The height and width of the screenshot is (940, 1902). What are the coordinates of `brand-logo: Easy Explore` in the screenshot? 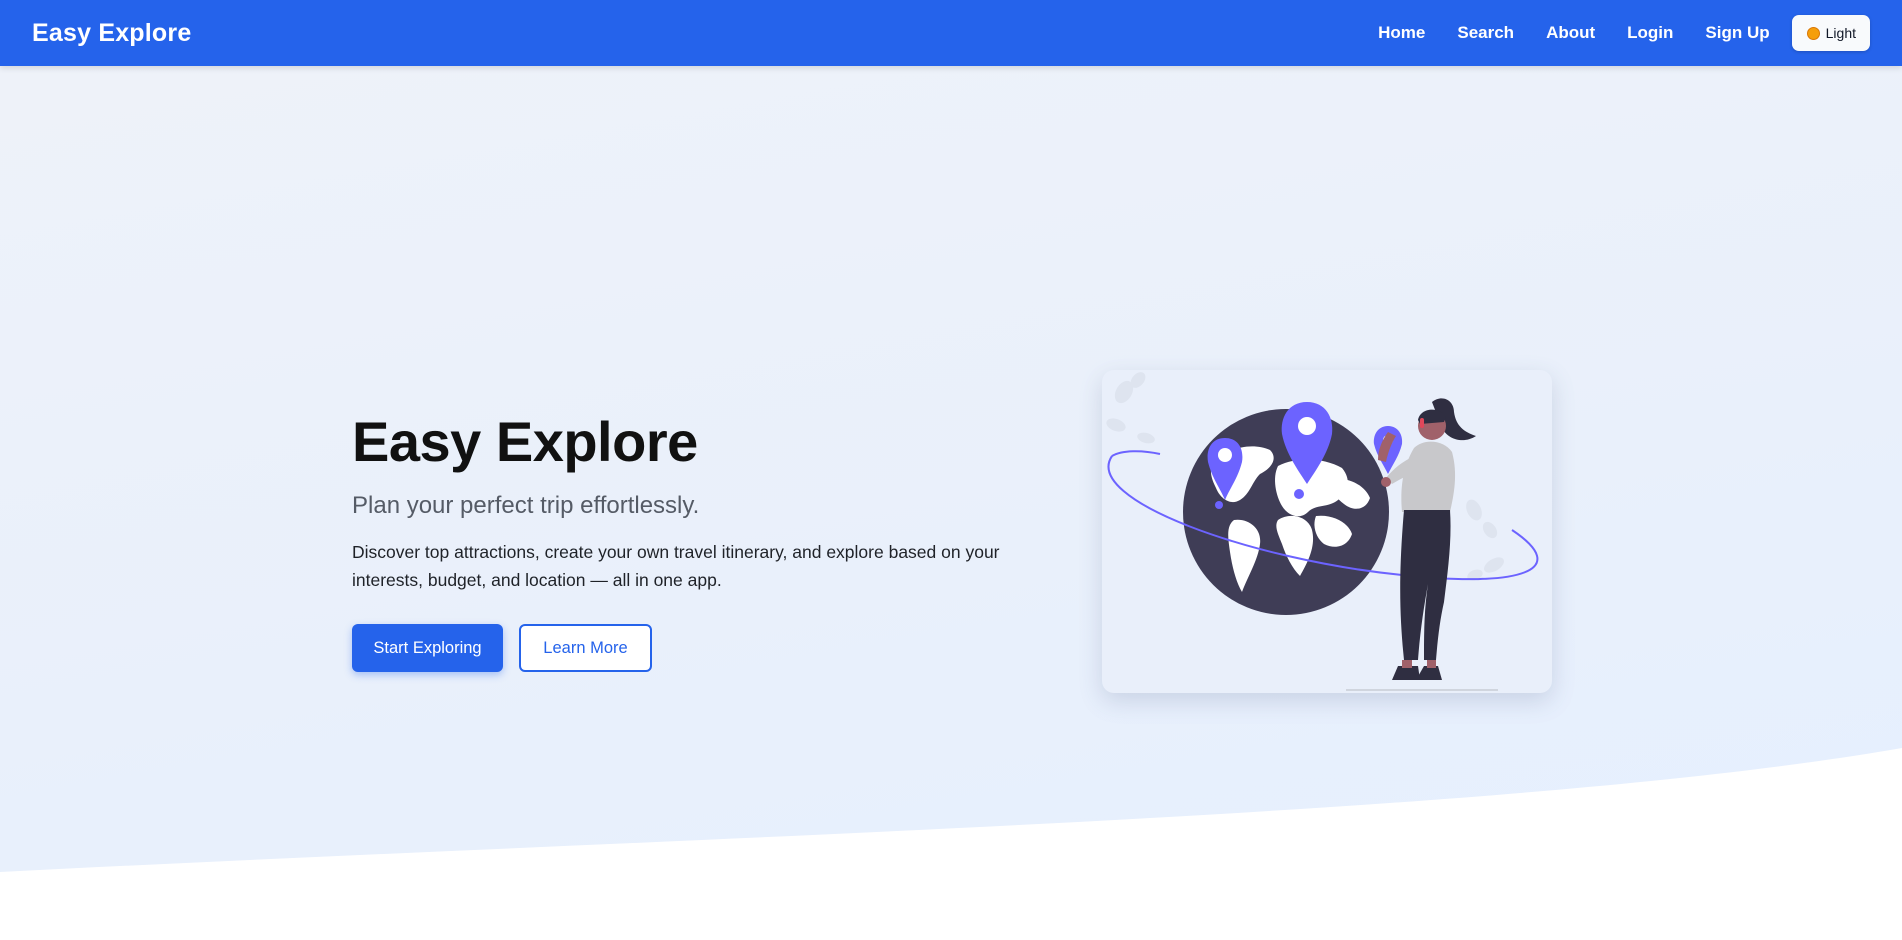 It's located at (111, 33).